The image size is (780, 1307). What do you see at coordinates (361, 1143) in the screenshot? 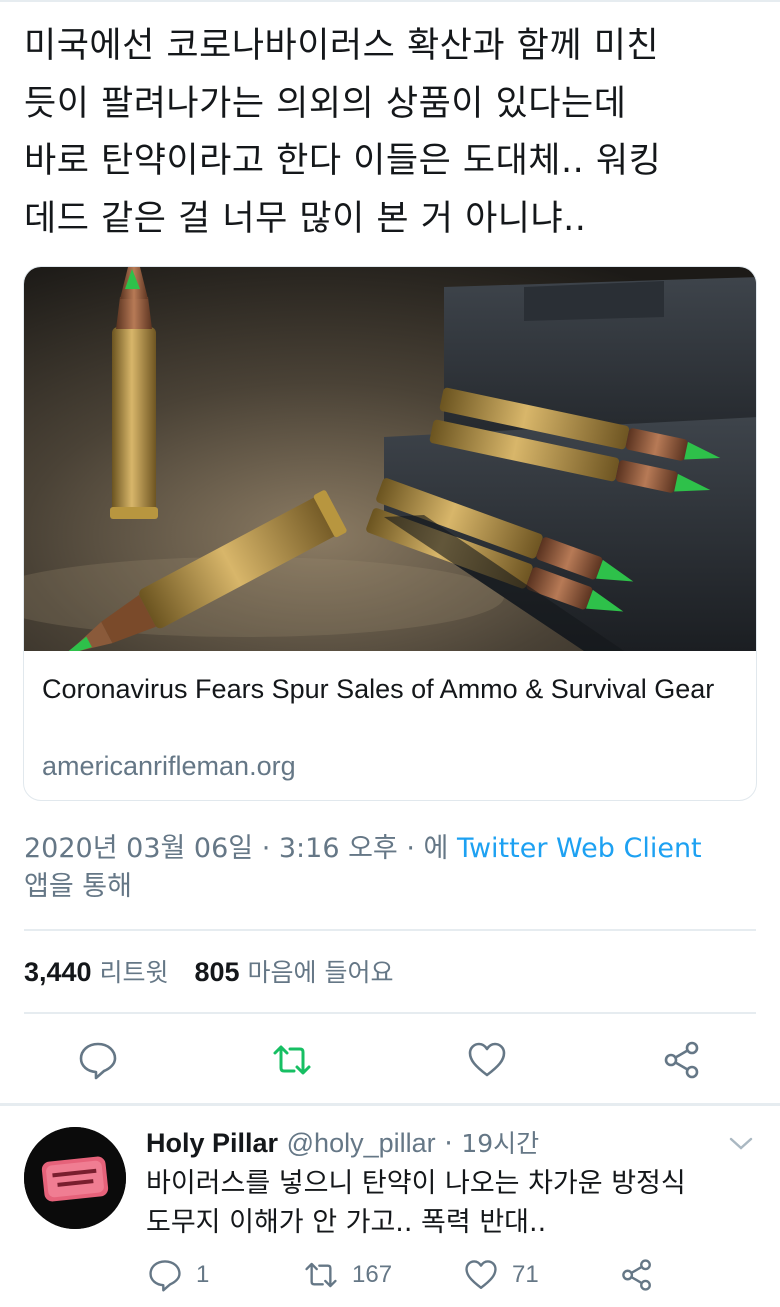
I see `reply-author-handle: @holy_pillar` at bounding box center [361, 1143].